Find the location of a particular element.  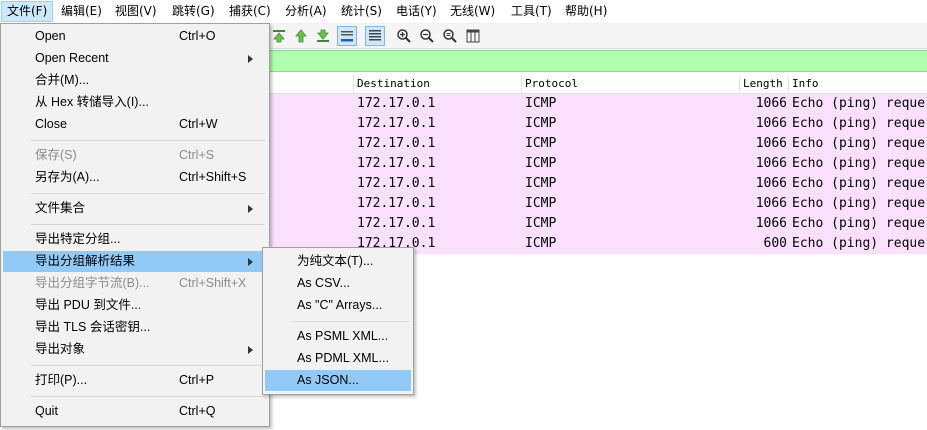

menu-item-shortcut: Ctrl+O is located at coordinates (197, 36).